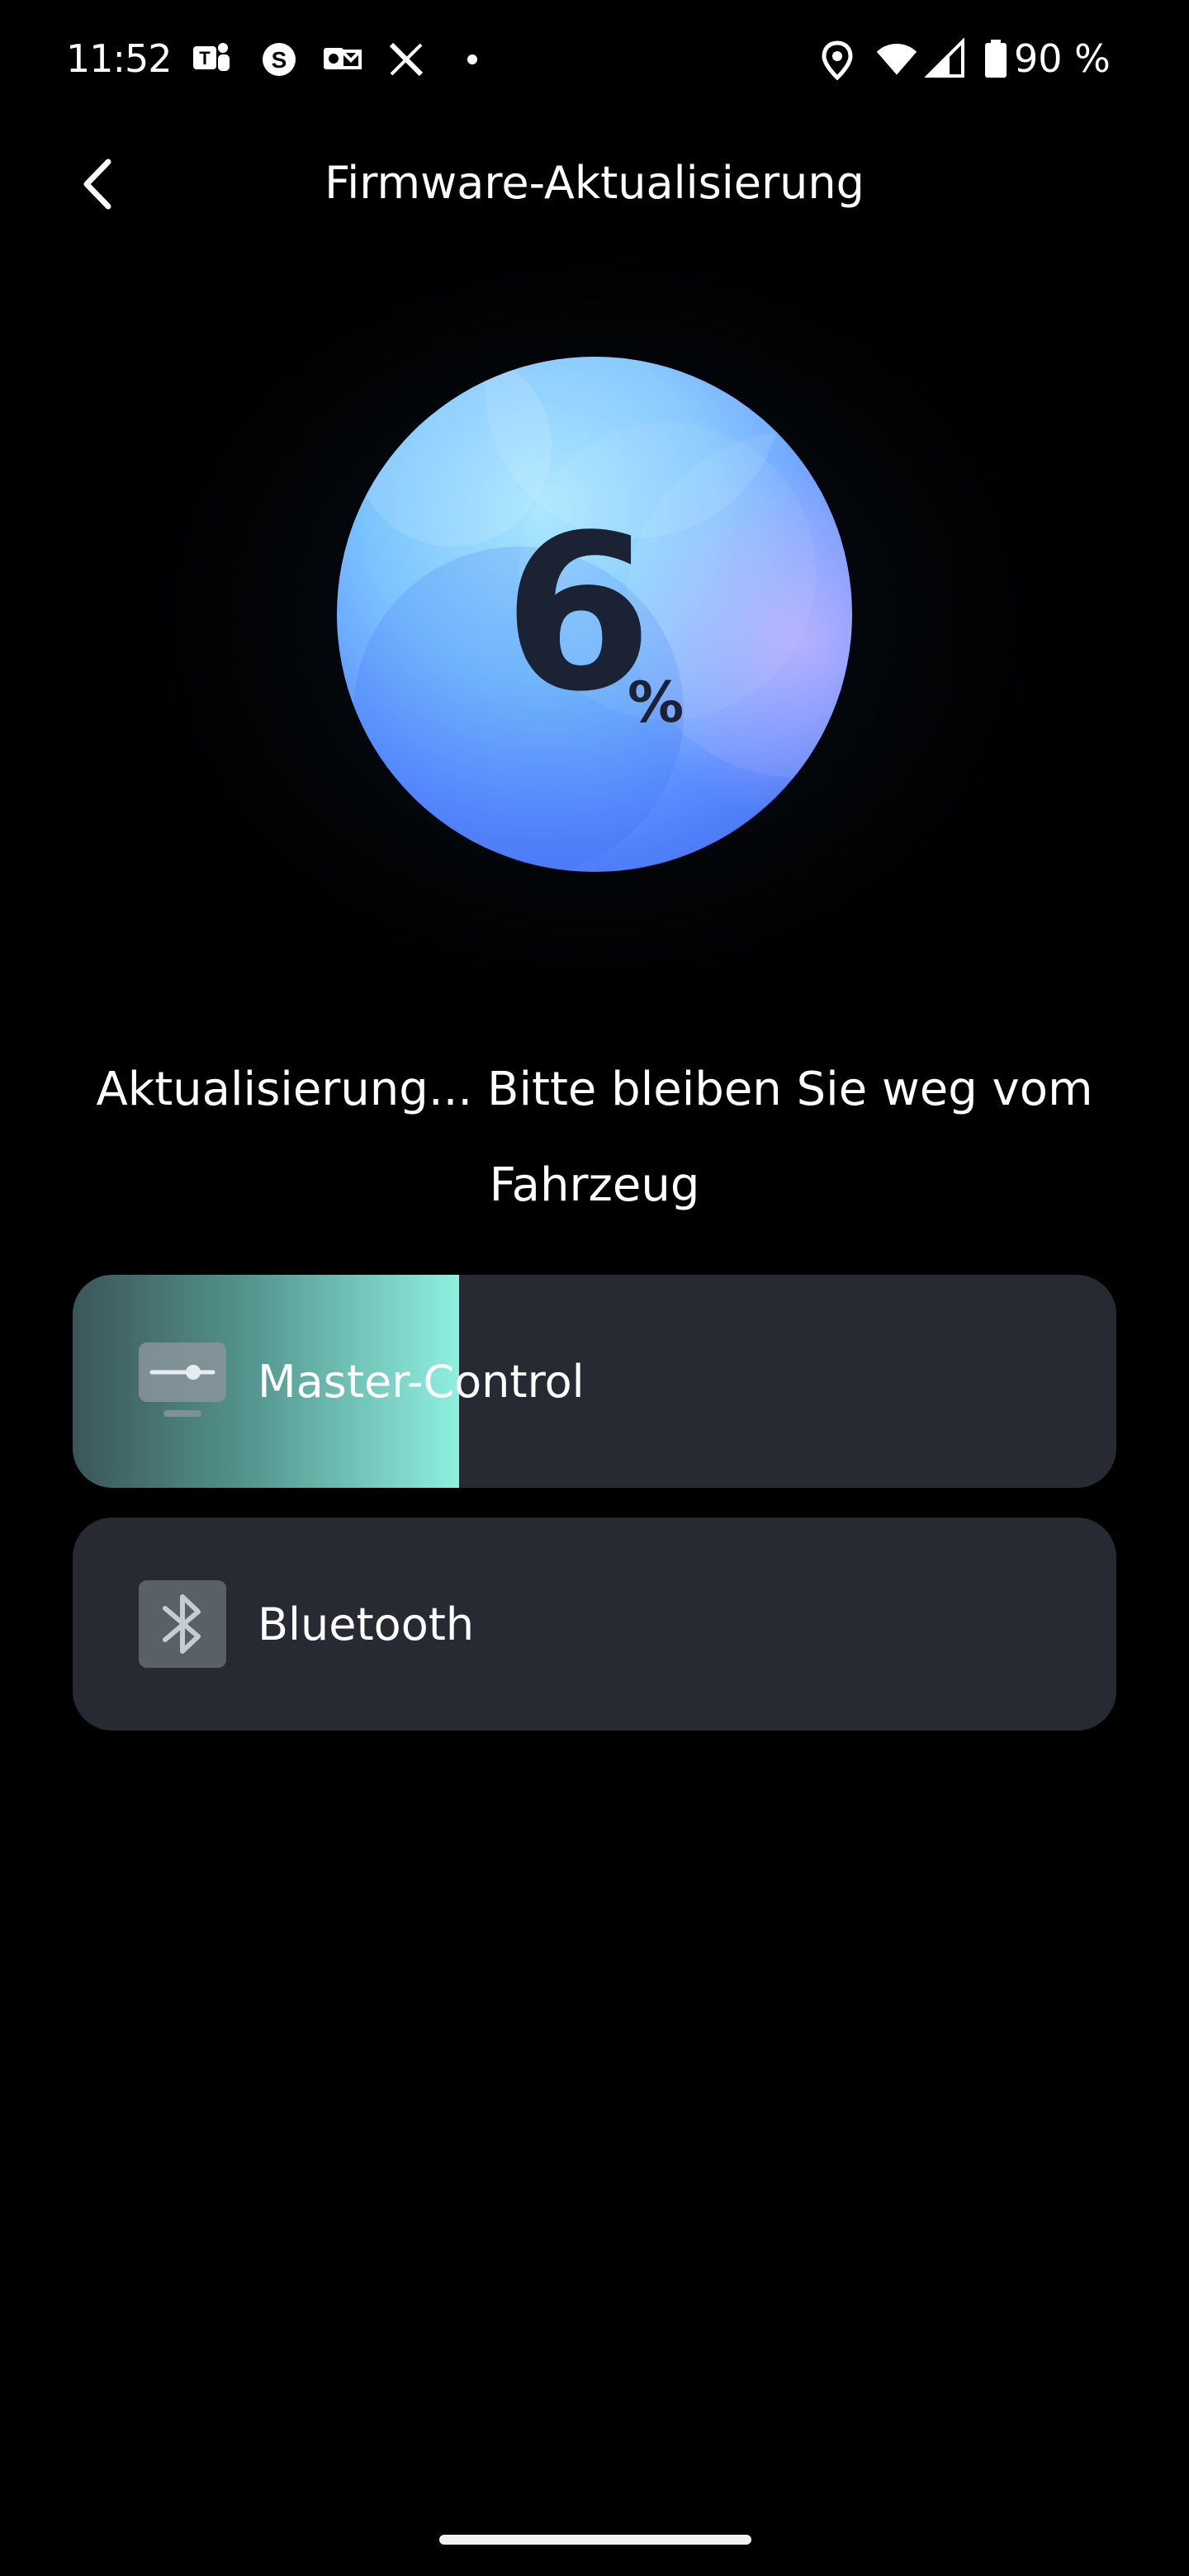  What do you see at coordinates (472, 59) in the screenshot?
I see `dot-icon` at bounding box center [472, 59].